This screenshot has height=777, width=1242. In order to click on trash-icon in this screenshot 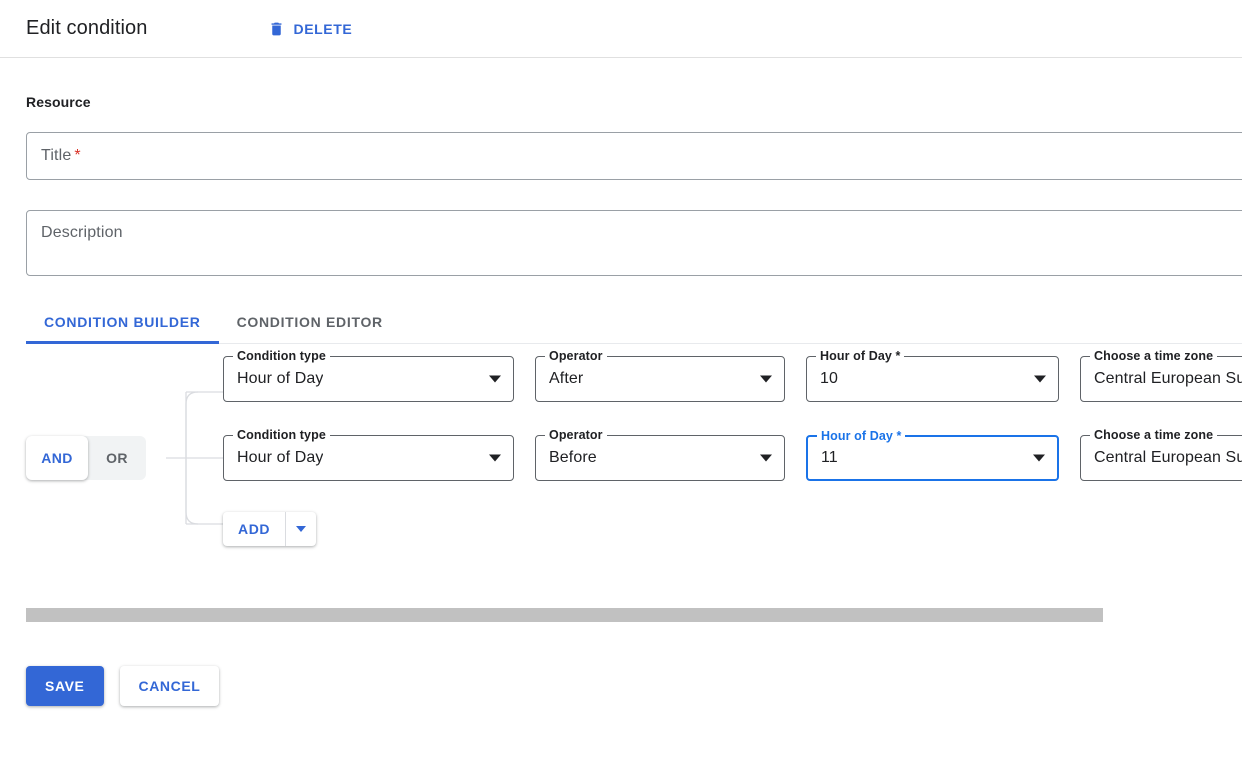, I will do `click(276, 29)`.